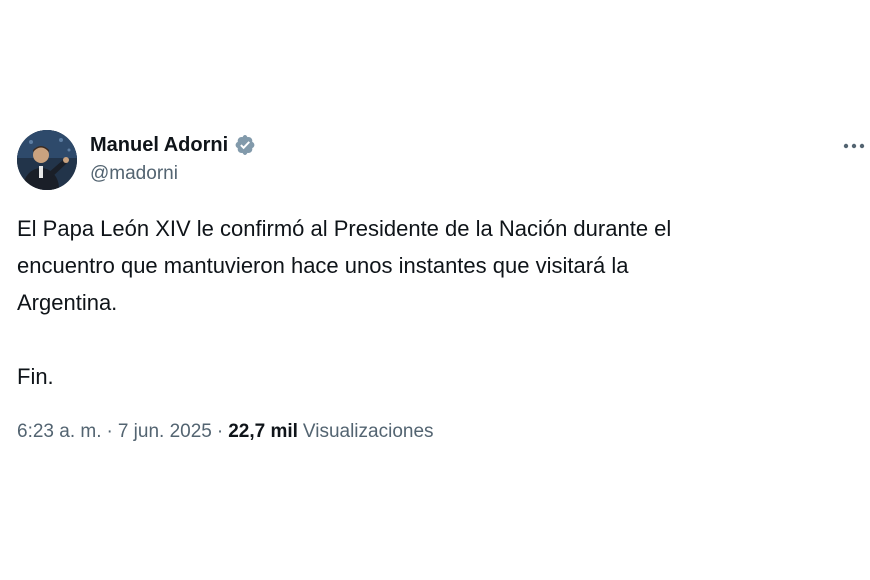 Image resolution: width=870 pixels, height=580 pixels. I want to click on author-avatar, so click(47, 160).